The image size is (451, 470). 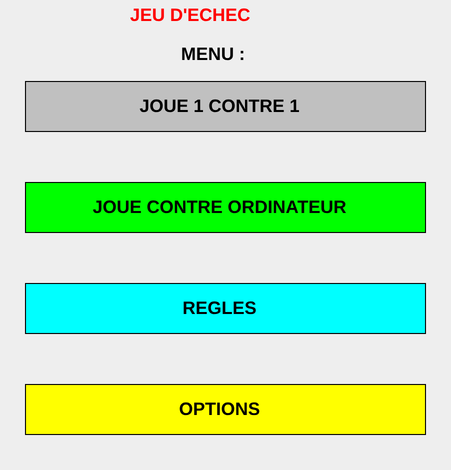 What do you see at coordinates (225, 106) in the screenshot?
I see `menu-button: JOUE 1 CONTRE 1` at bounding box center [225, 106].